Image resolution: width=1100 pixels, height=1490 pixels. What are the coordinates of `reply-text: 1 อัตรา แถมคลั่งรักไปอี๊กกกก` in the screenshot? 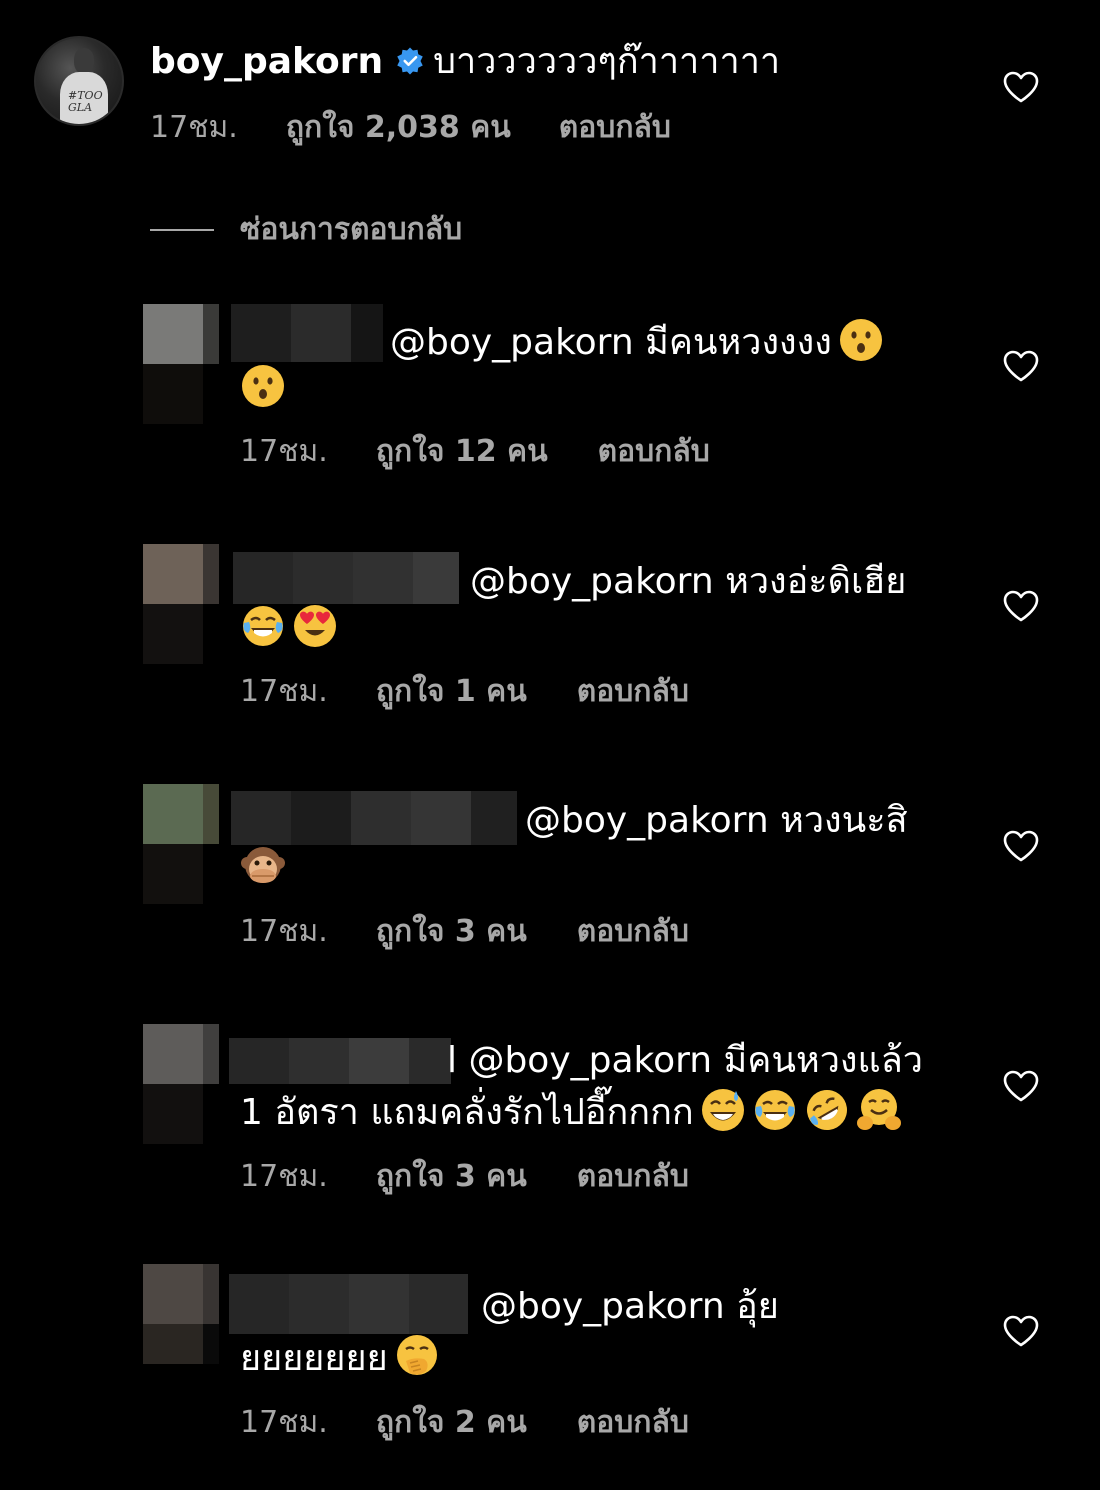 It's located at (467, 1112).